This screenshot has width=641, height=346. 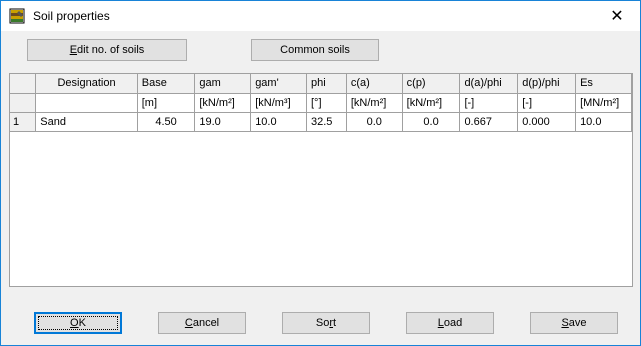 I want to click on close-button: ✕, so click(x=617, y=16).